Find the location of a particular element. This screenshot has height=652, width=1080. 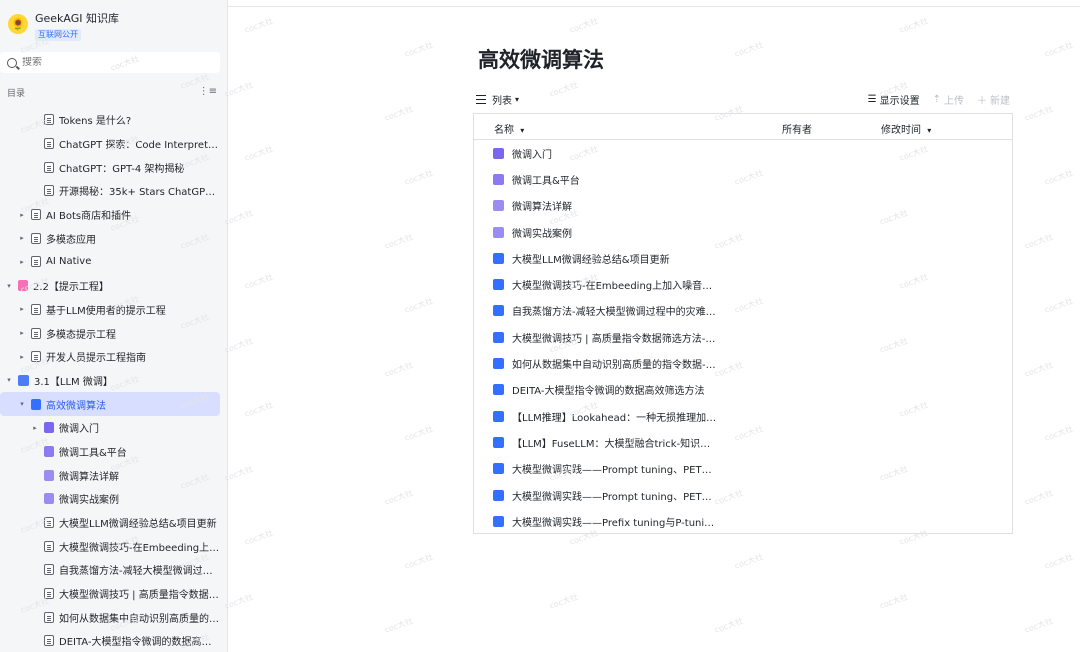

table-row: 大模型微调技巧 | 高质量指令数据筛选方法-MoDS is located at coordinates (743, 337).